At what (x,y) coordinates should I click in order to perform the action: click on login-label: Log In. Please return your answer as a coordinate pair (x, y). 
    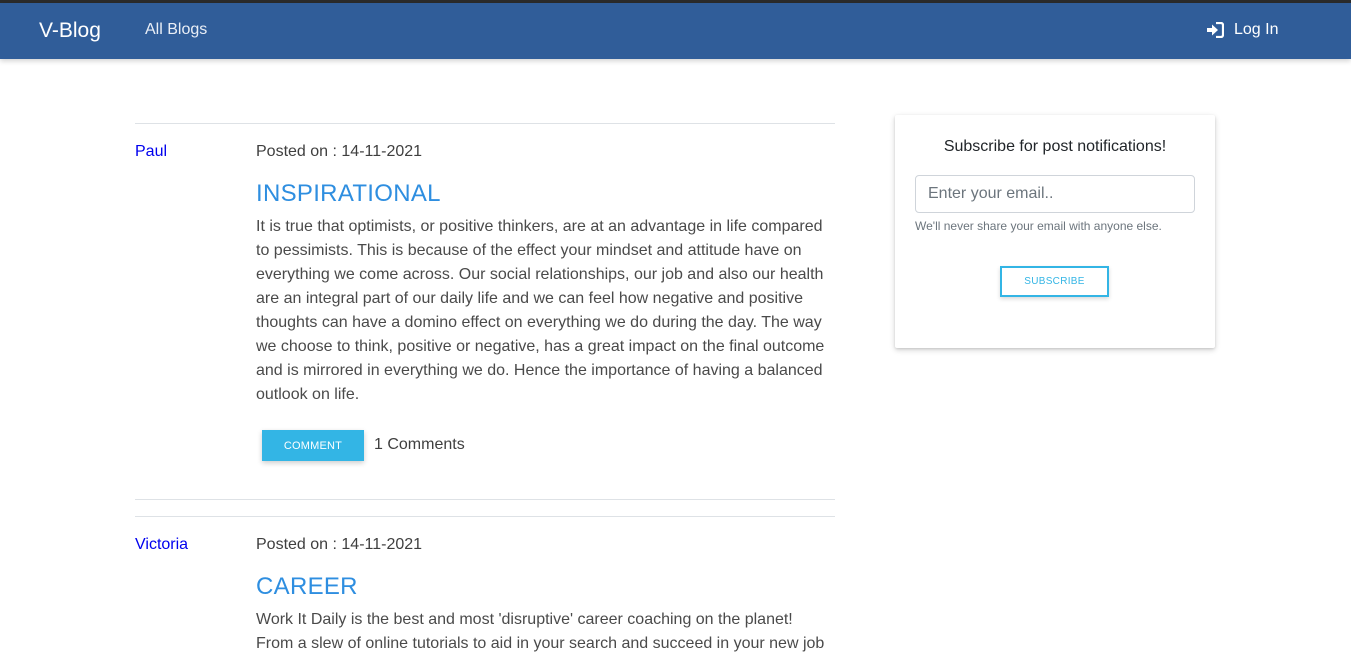
    Looking at the image, I should click on (1256, 29).